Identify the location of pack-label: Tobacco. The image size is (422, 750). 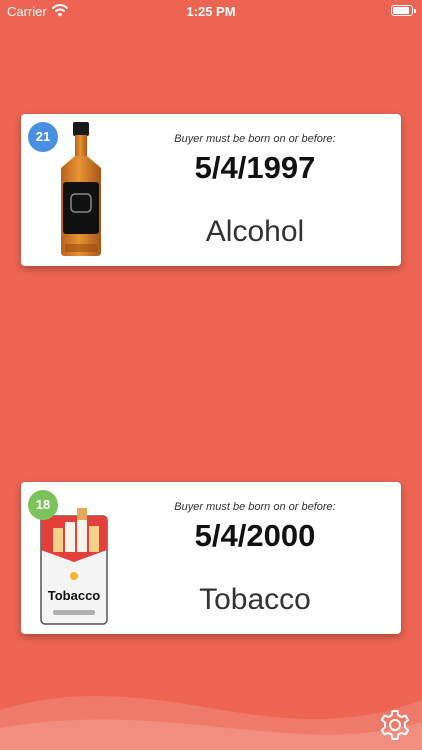
(74, 595).